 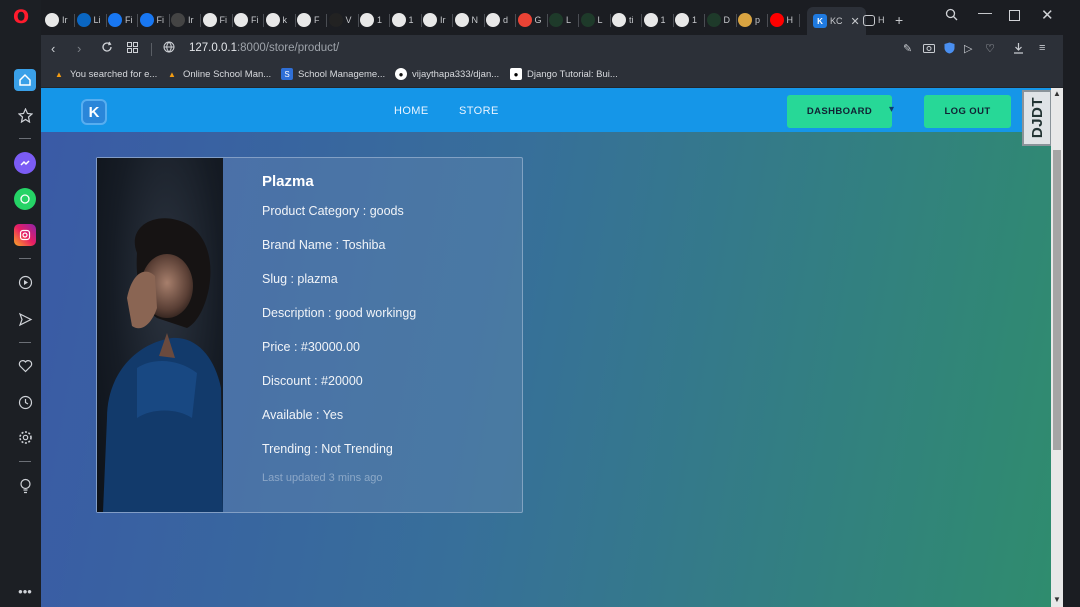 I want to click on tab-item: Li, so click(x=88, y=20).